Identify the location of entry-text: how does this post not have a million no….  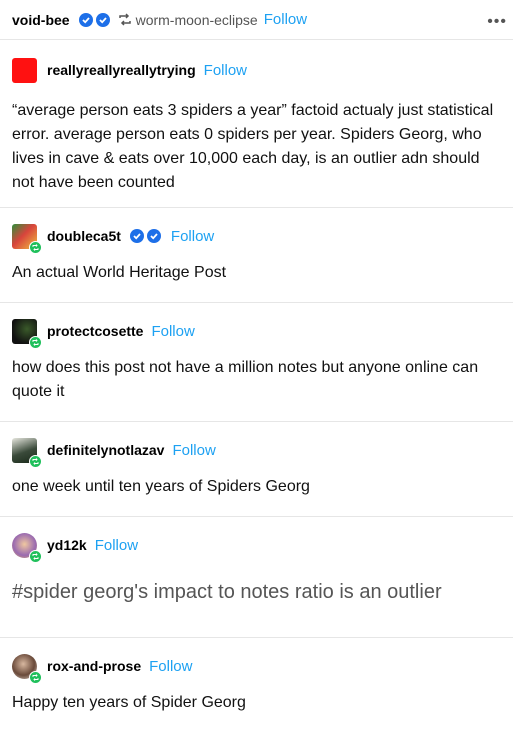
(245, 379).